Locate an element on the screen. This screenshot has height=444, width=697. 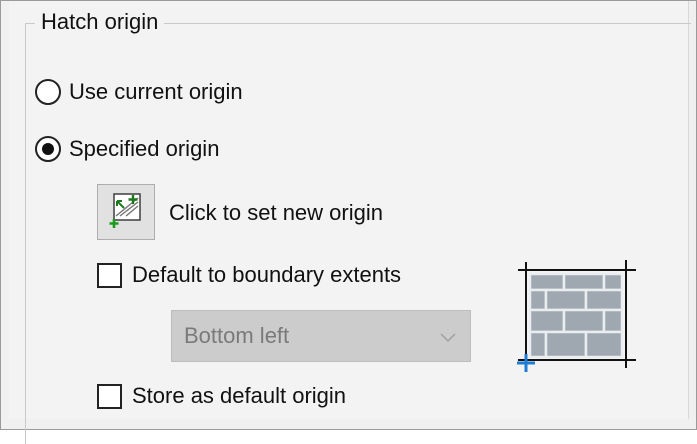
use-current-origin-label: Use current origin is located at coordinates (156, 91).